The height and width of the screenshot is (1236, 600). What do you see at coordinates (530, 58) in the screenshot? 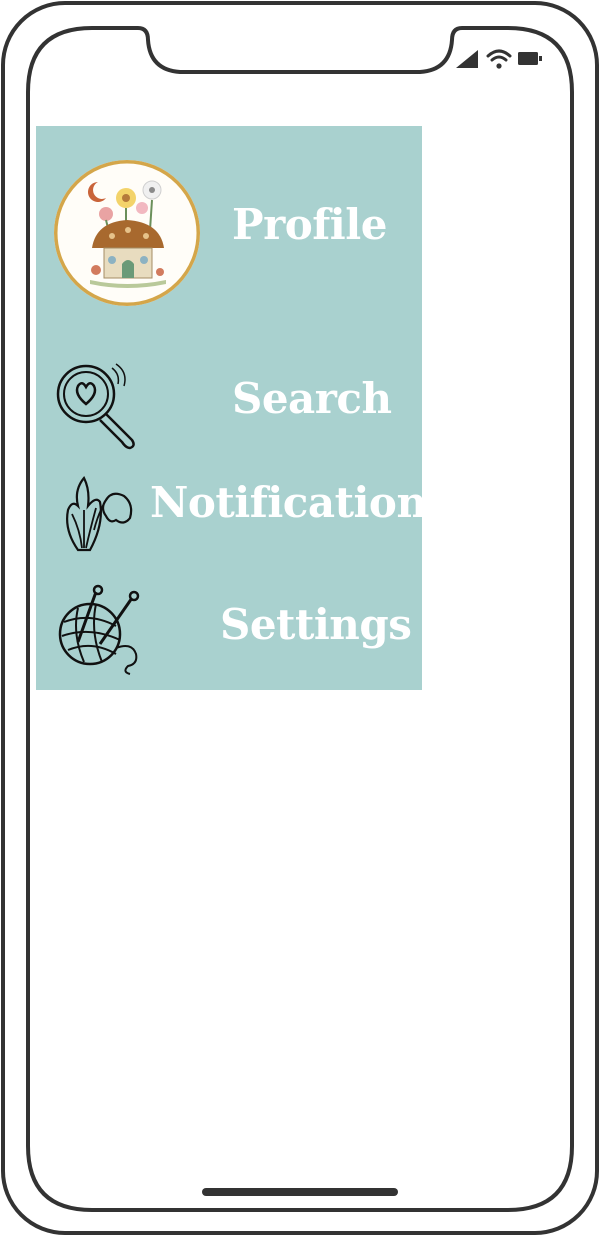
I see `battery-icon` at bounding box center [530, 58].